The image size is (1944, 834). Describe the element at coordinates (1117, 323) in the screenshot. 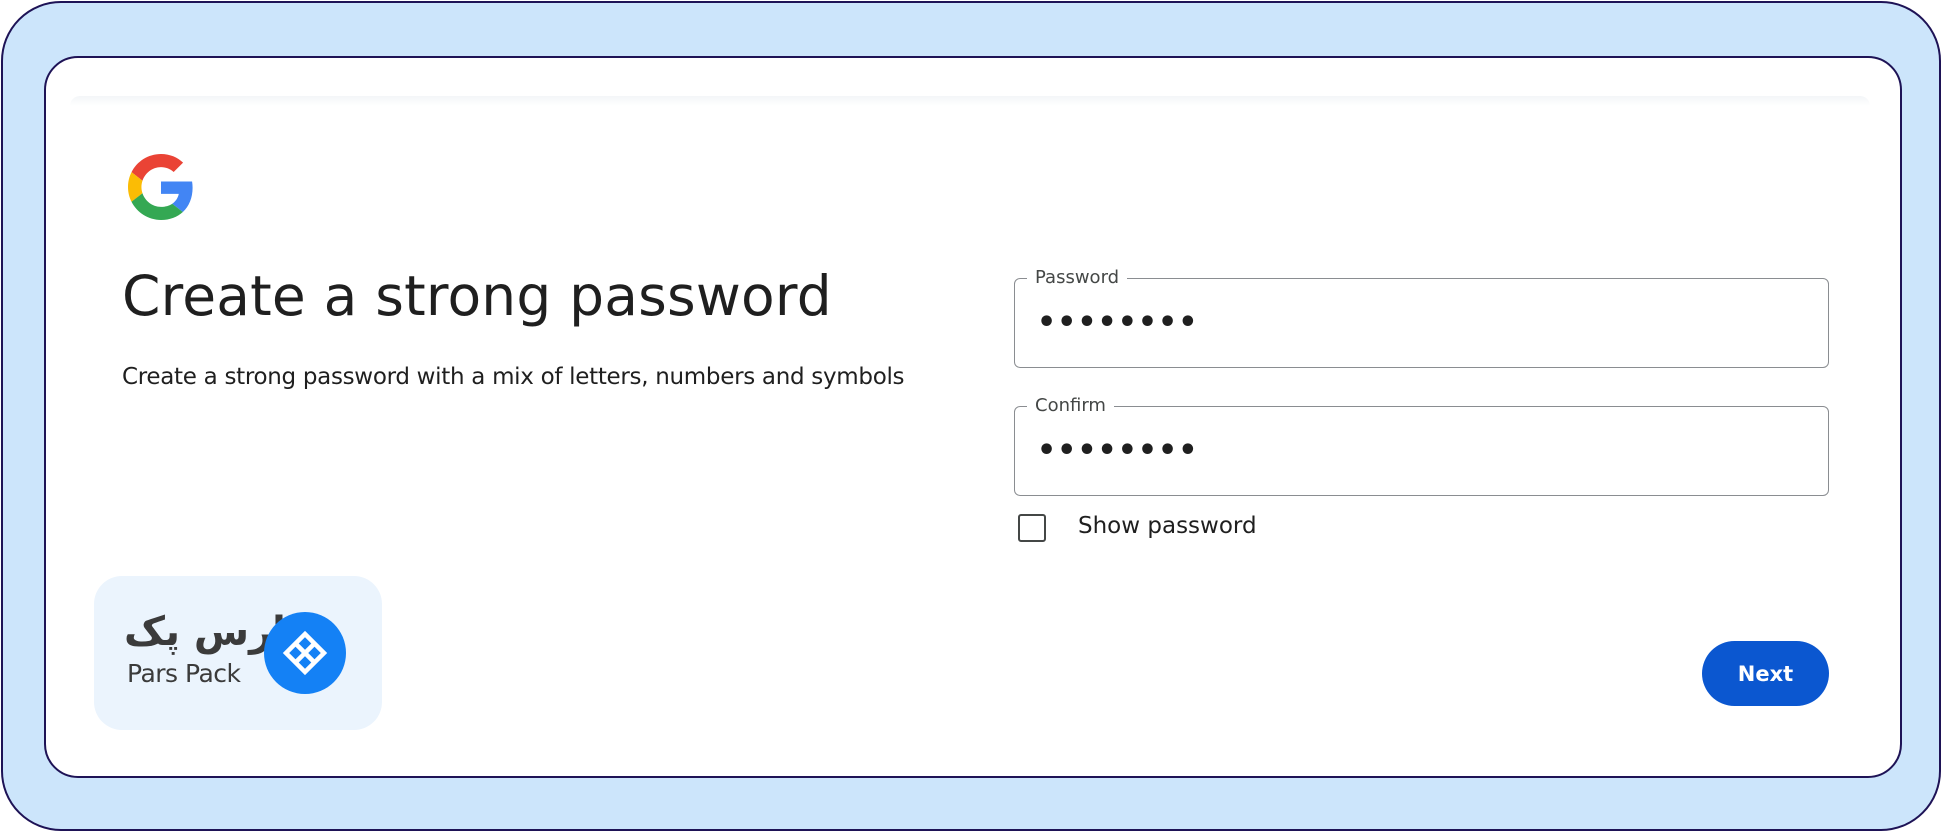

I see `password-value: ••••••••` at that location.